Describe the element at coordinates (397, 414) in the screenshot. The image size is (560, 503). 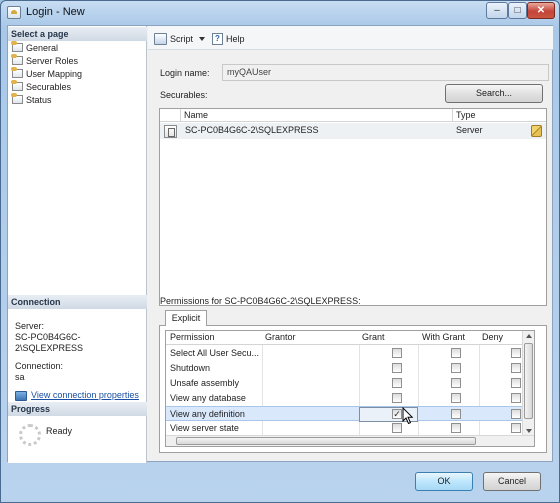
I see `grant-checkbox: ✓` at that location.